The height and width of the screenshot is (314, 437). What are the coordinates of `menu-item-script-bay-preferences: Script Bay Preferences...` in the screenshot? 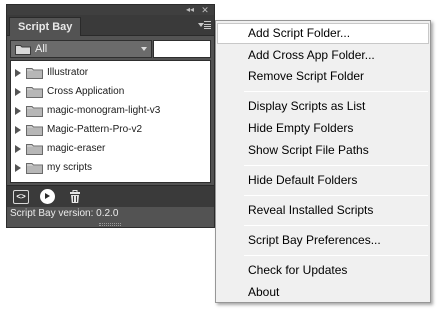 It's located at (323, 240).